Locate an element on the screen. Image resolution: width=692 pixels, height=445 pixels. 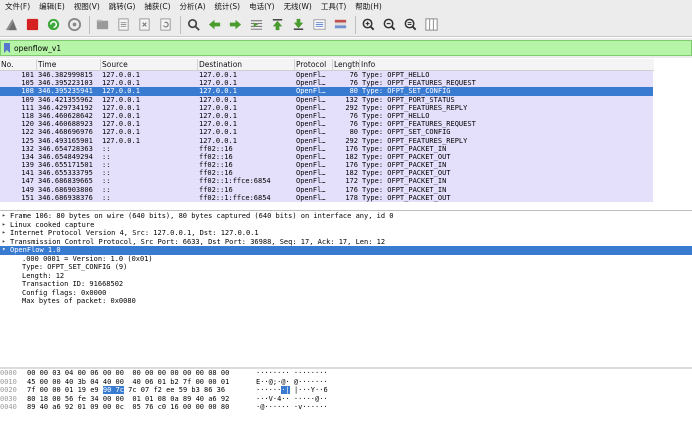
packet-cell-time: 346.460628642 is located at coordinates (65, 115).